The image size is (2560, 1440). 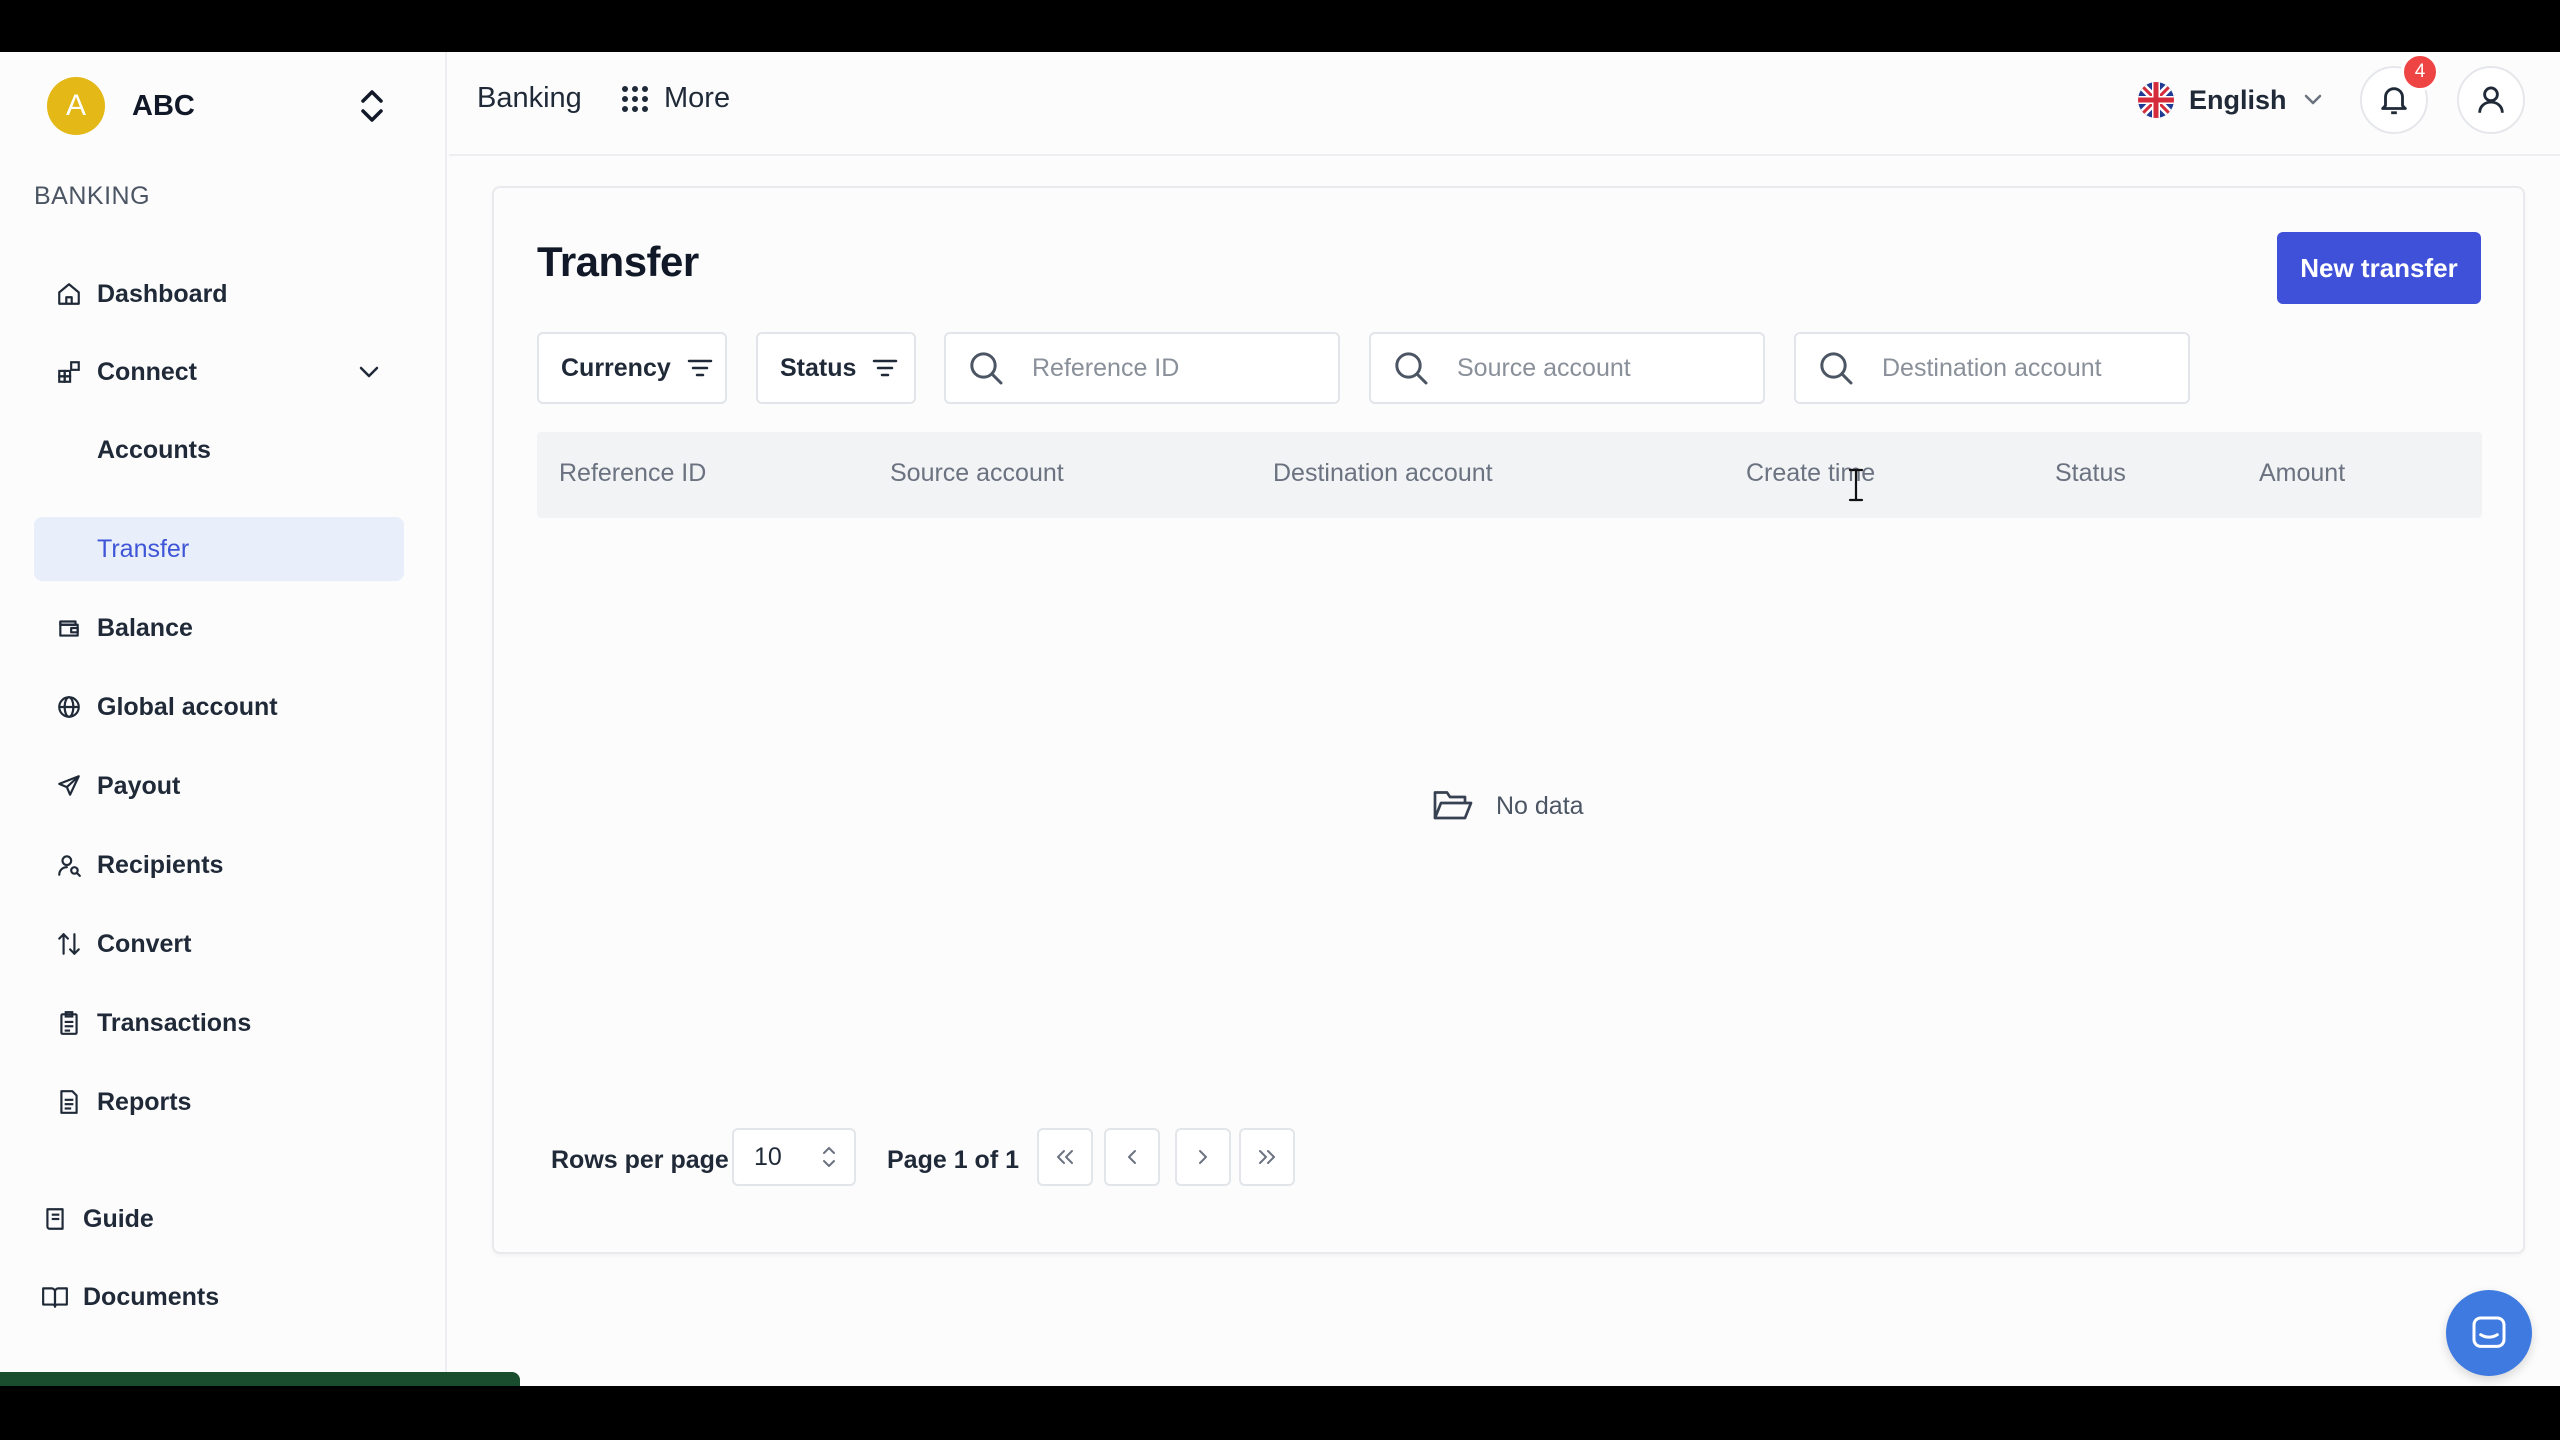 I want to click on currency-filter-label: Currency, so click(x=616, y=367).